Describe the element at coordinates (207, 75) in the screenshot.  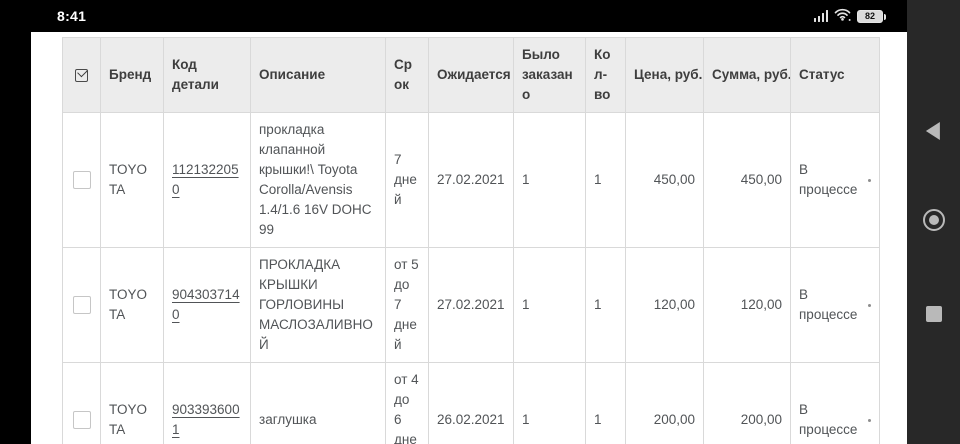
I see `column-header-part-code: Код детали` at that location.